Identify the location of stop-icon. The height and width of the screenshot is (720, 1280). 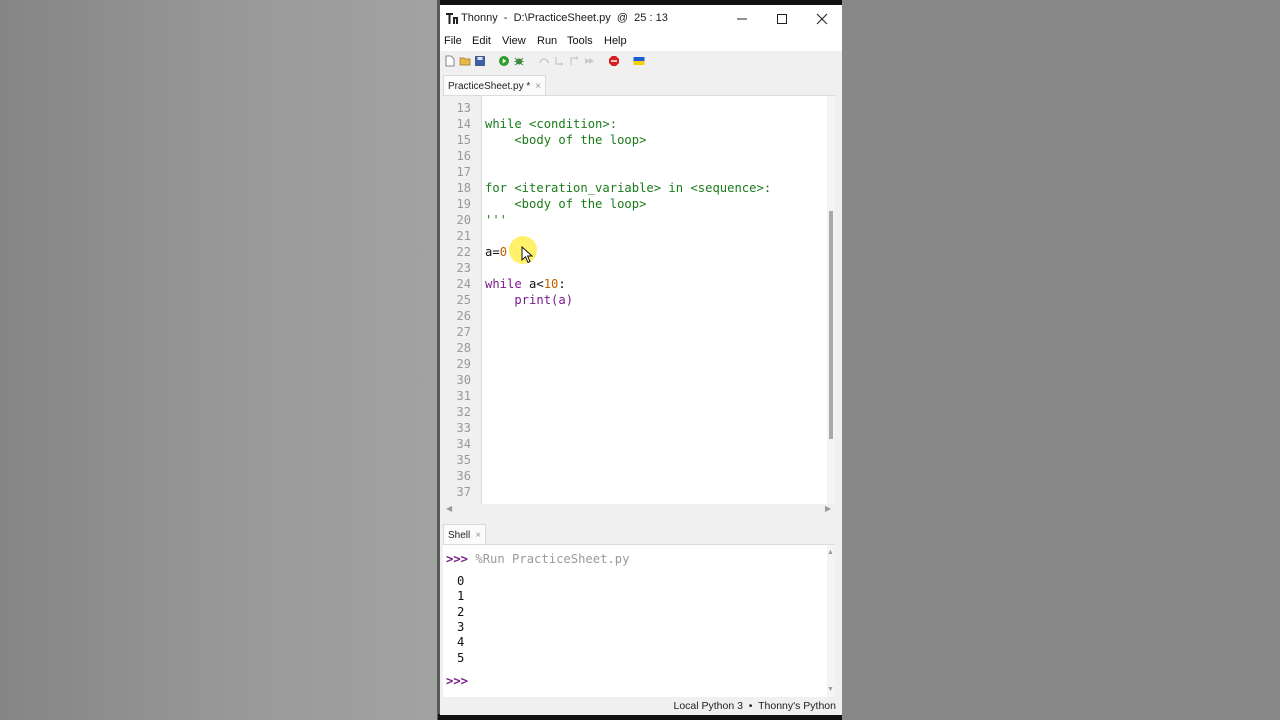
(614, 61).